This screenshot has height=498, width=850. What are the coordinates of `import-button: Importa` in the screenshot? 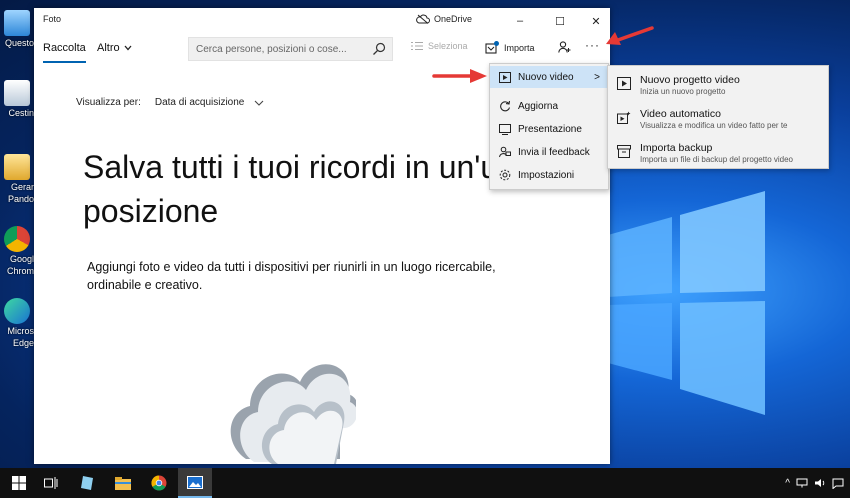 It's located at (510, 47).